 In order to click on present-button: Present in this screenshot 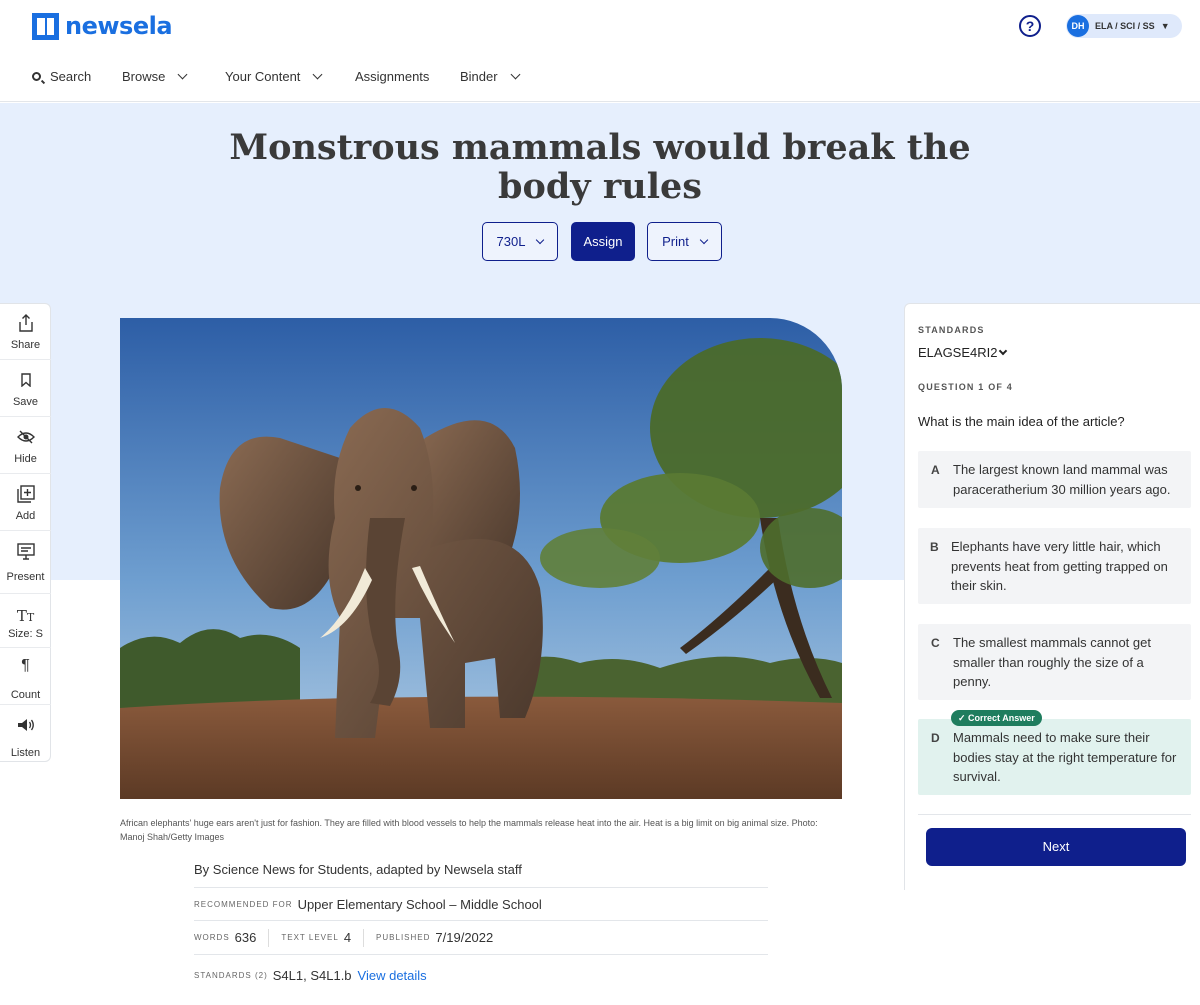, I will do `click(25, 563)`.